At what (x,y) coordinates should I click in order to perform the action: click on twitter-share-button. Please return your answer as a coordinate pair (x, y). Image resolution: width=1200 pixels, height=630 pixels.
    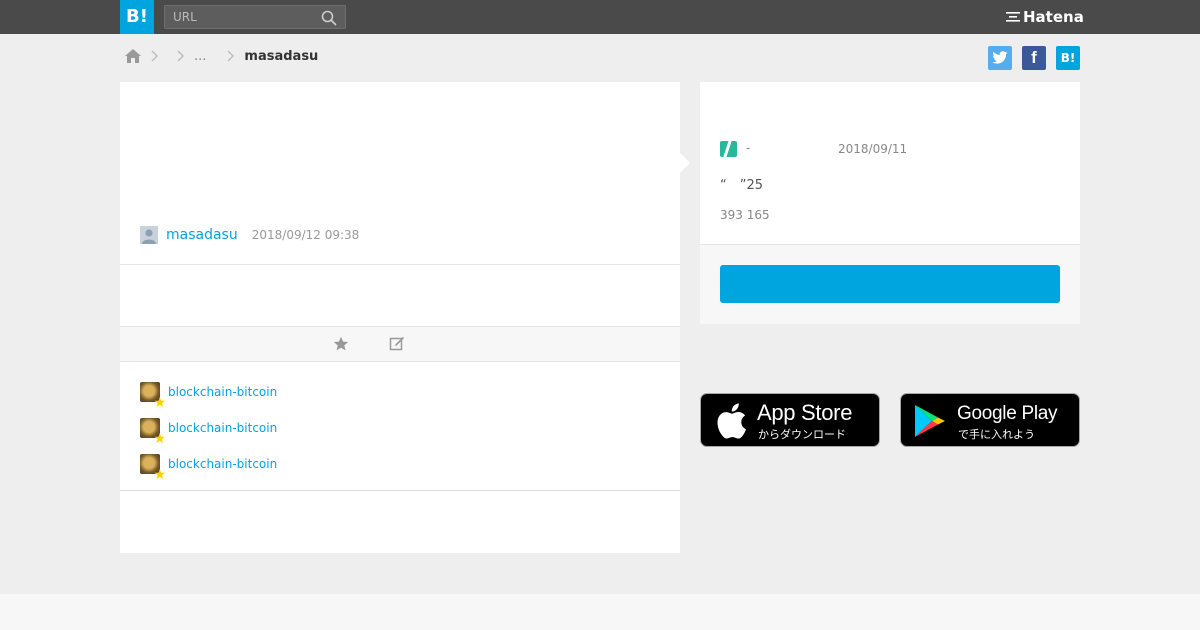
    Looking at the image, I should click on (1000, 58).